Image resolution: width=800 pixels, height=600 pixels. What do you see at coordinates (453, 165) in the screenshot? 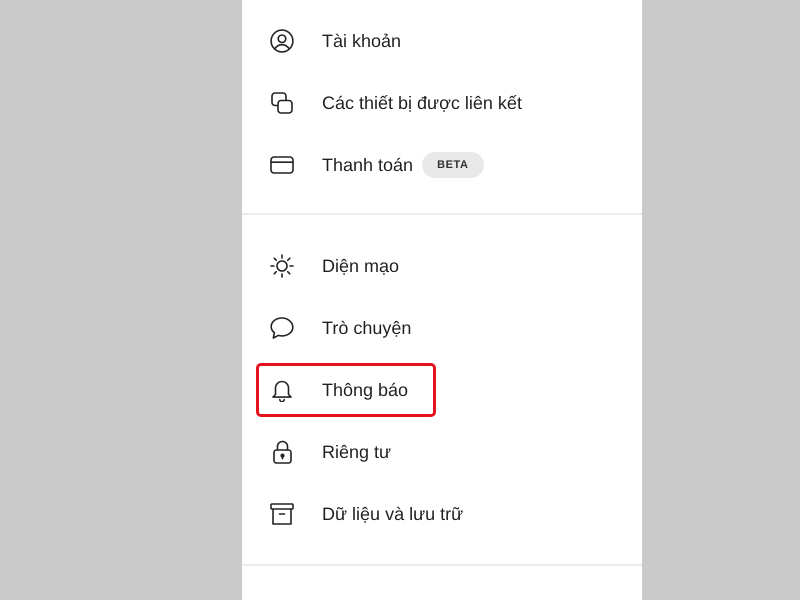
I see `label-badge: BETA` at bounding box center [453, 165].